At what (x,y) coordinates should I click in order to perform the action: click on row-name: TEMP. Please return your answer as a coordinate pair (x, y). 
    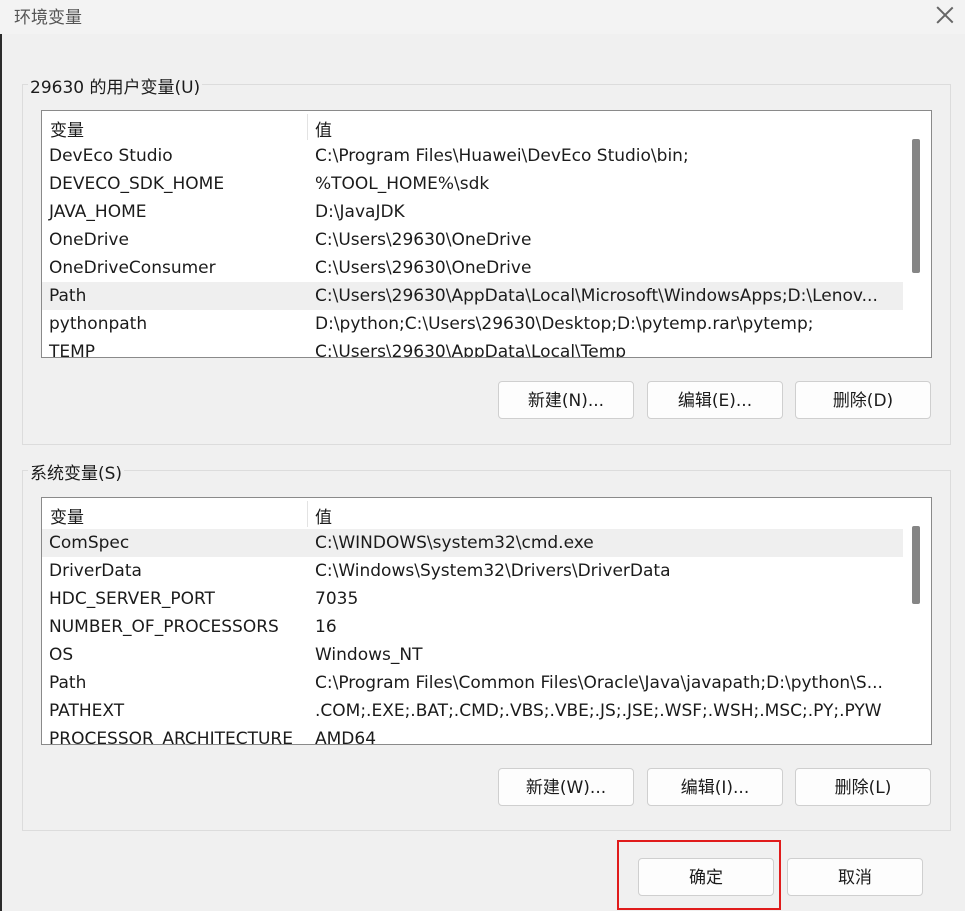
    Looking at the image, I should click on (72, 350).